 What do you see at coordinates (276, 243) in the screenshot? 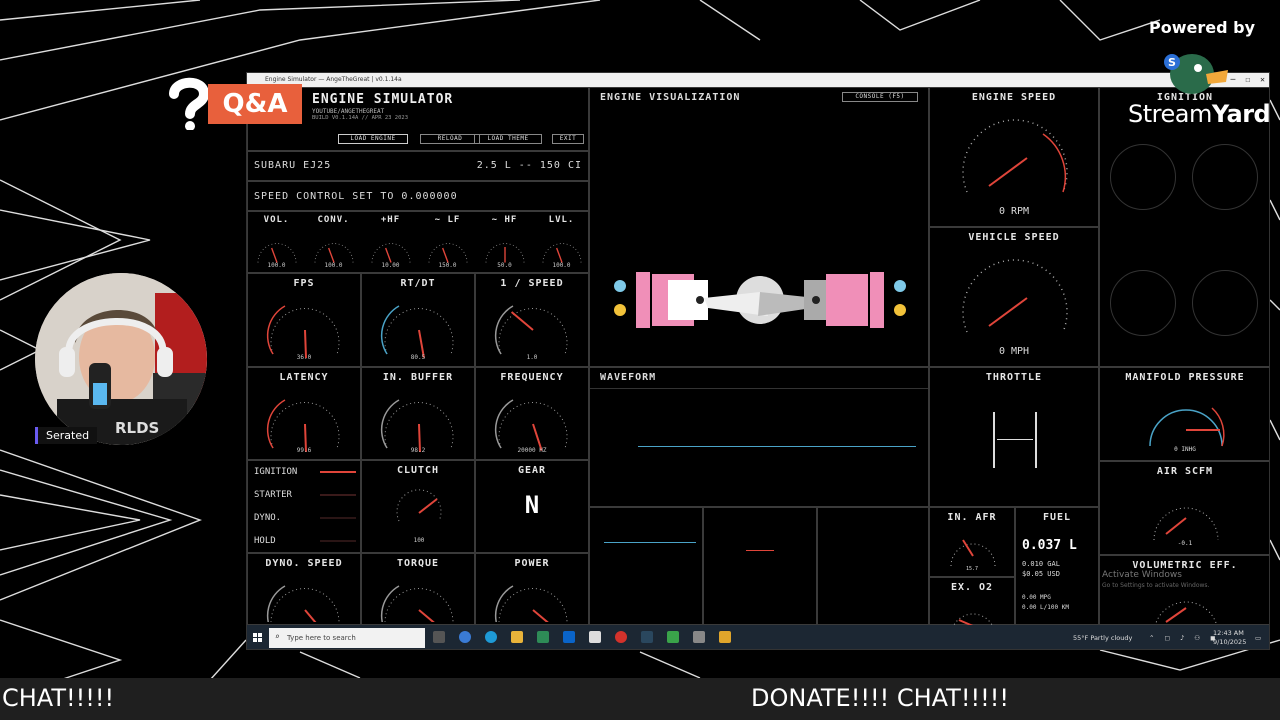
I see `audio-gauge: VOL. 100.0` at bounding box center [276, 243].